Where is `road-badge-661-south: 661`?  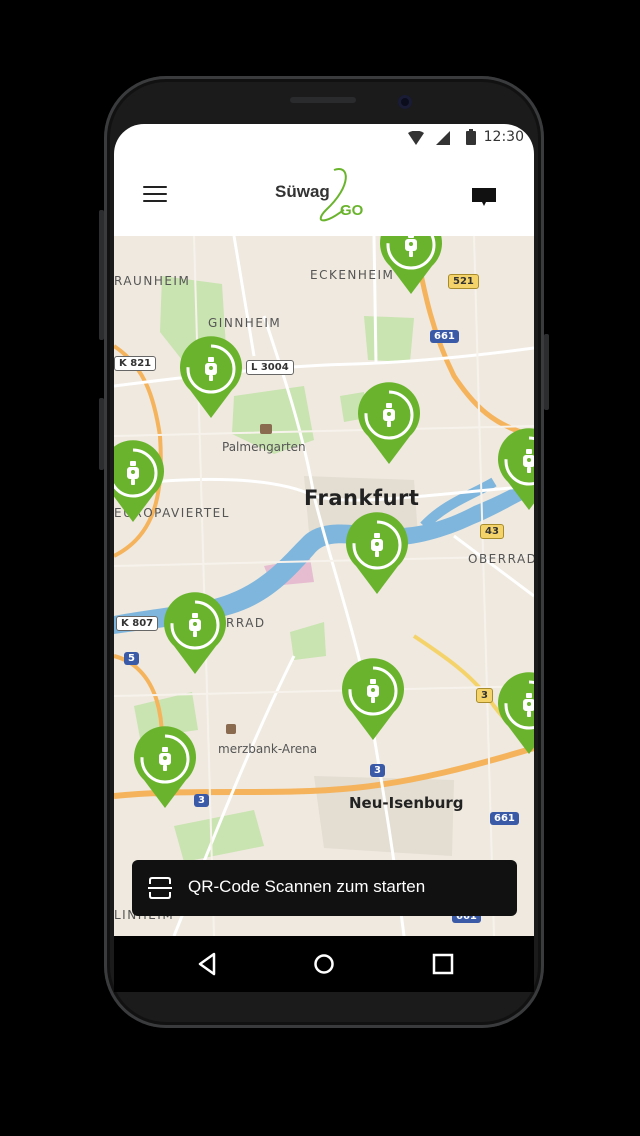 road-badge-661-south: 661 is located at coordinates (504, 818).